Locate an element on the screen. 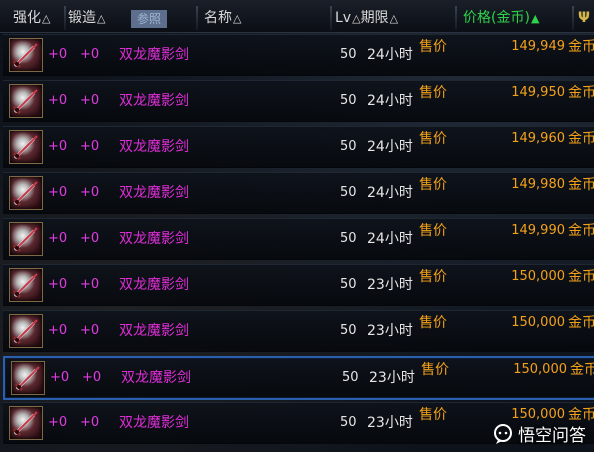 This screenshot has height=452, width=594. header-forge: 锻造△ is located at coordinates (86, 18).